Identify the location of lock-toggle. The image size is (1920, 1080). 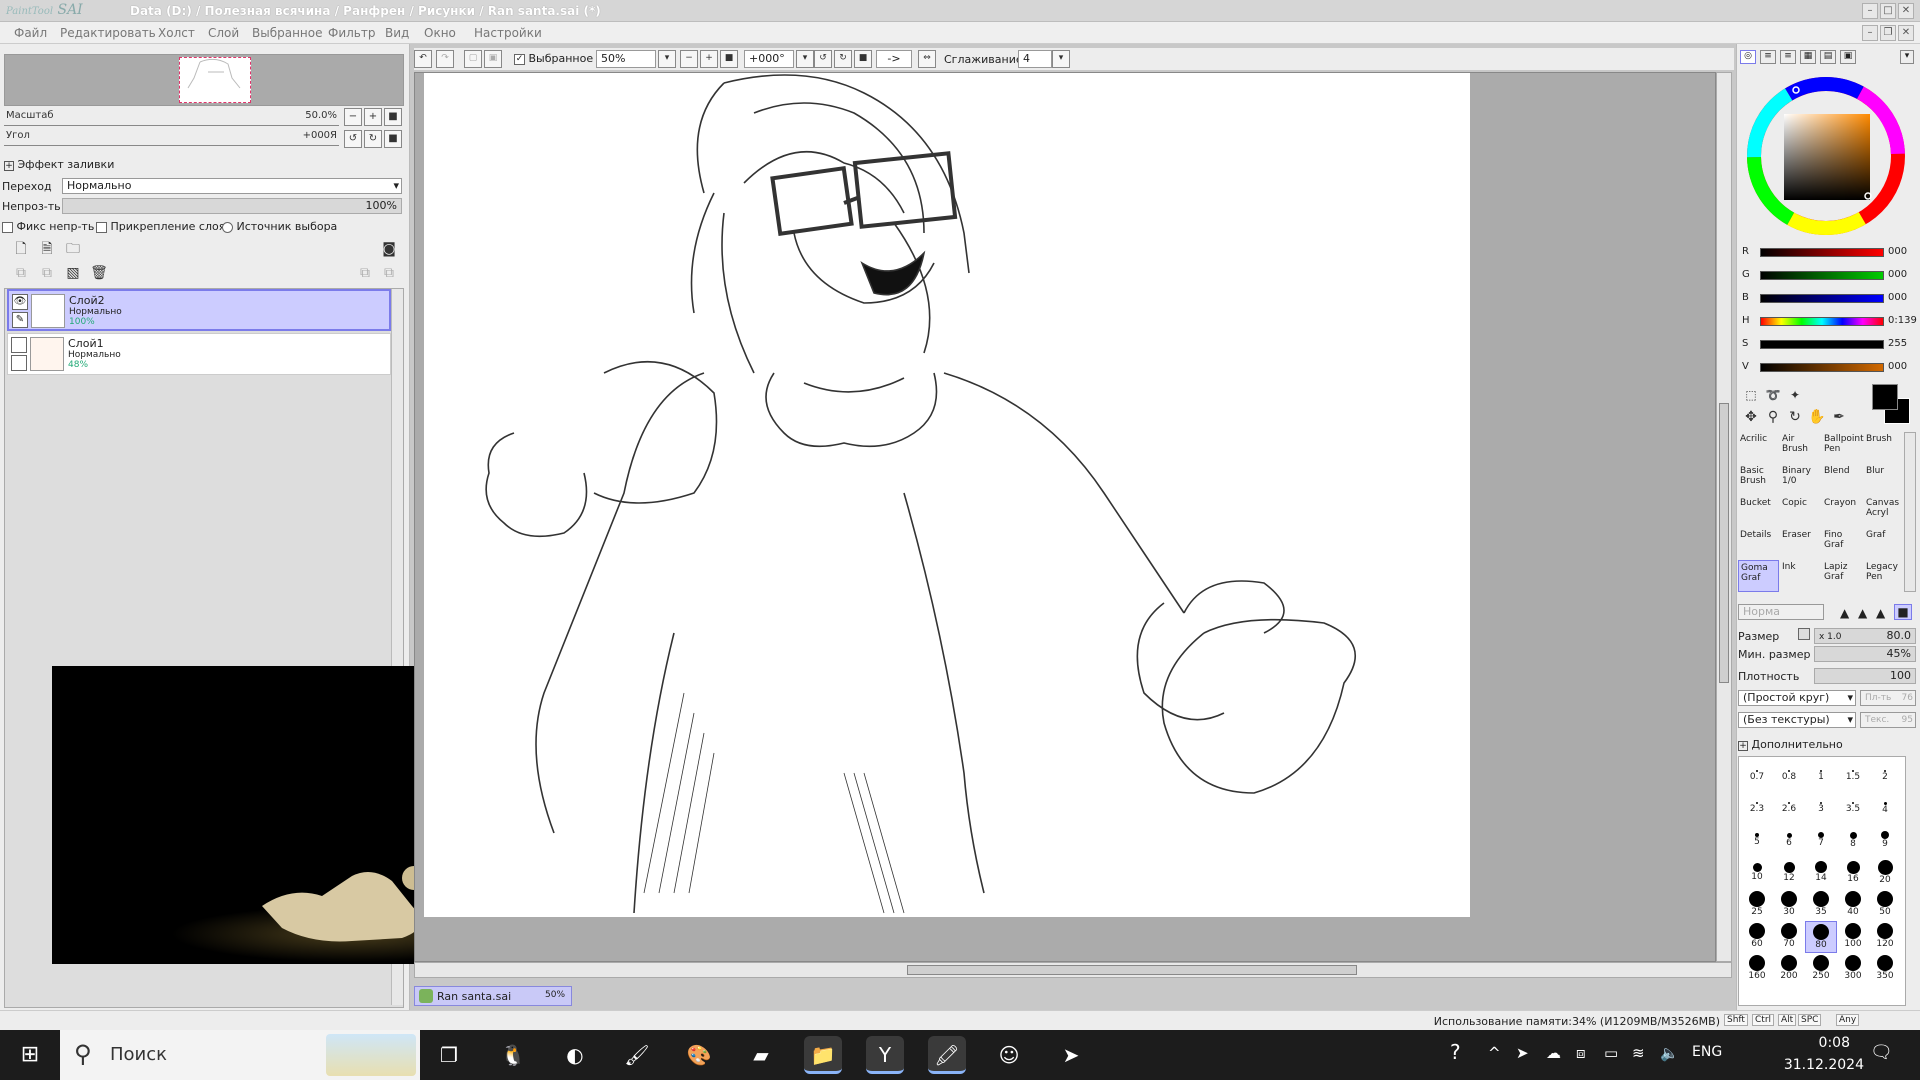
(19, 363).